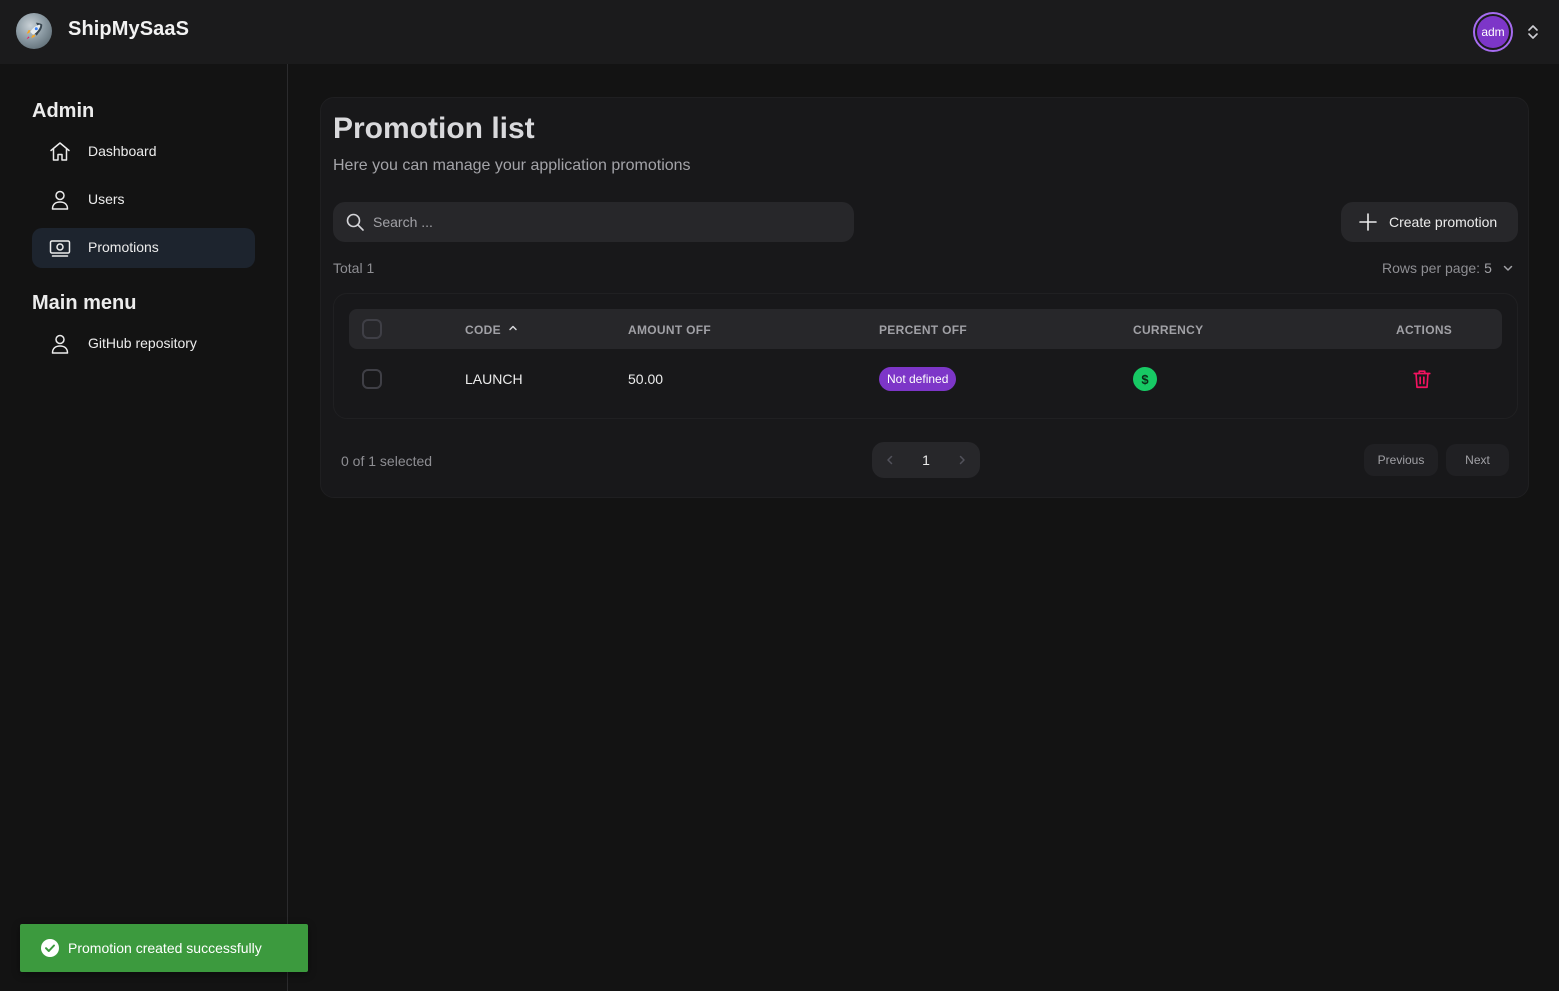 The height and width of the screenshot is (991, 1559). Describe the element at coordinates (669, 330) in the screenshot. I see `column-header-amount-off: AMOUNT OFF` at that location.